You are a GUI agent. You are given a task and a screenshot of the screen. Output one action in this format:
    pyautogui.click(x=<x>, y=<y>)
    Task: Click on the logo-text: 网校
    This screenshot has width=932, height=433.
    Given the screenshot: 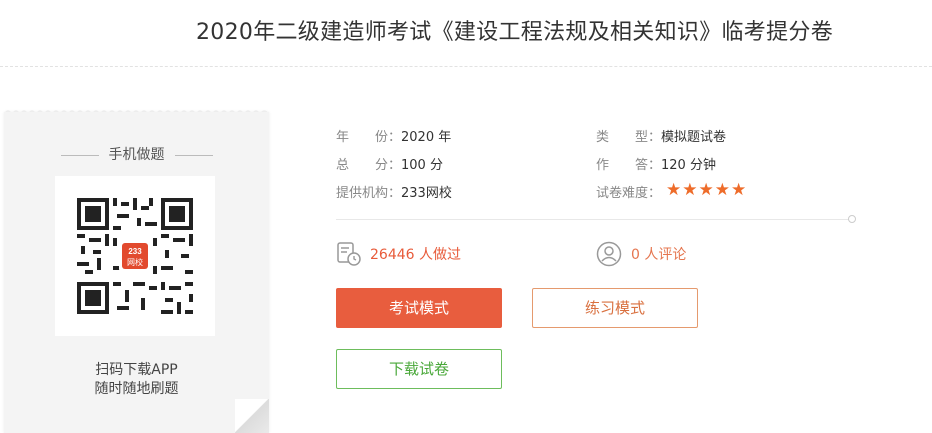 What is the action you would take?
    pyautogui.click(x=135, y=262)
    